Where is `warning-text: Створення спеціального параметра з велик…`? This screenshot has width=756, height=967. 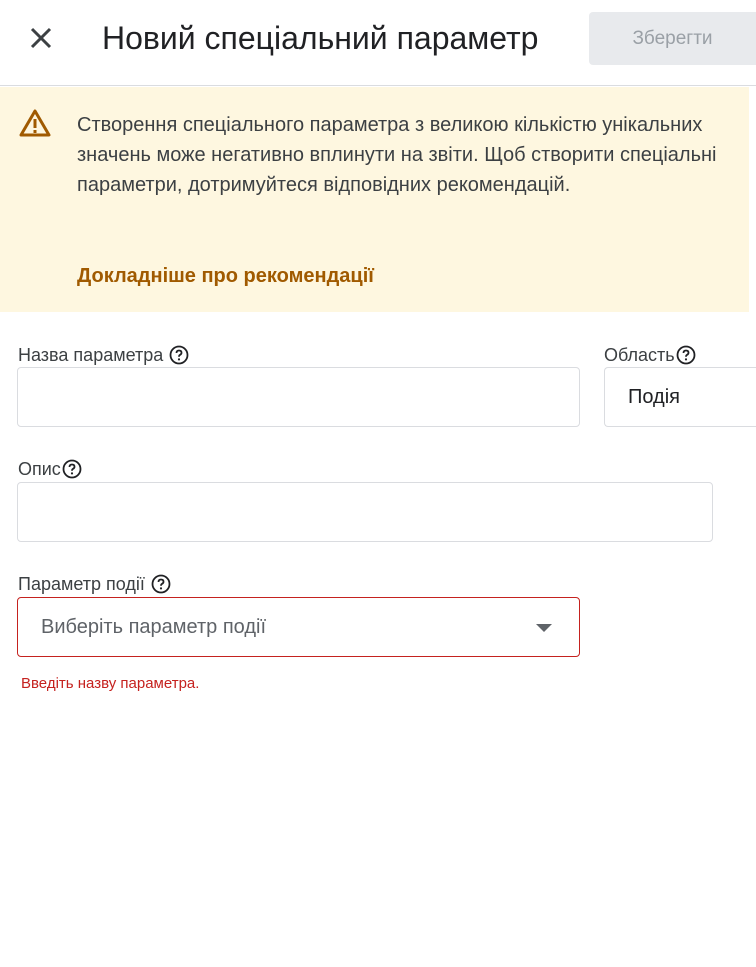 warning-text: Створення спеціального параметра з велик… is located at coordinates (397, 155).